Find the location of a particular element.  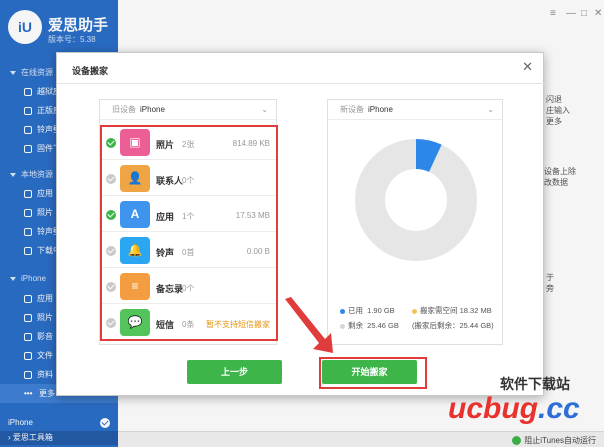

new-device-selector: 新设备 iPhone ⌄ is located at coordinates (415, 110).